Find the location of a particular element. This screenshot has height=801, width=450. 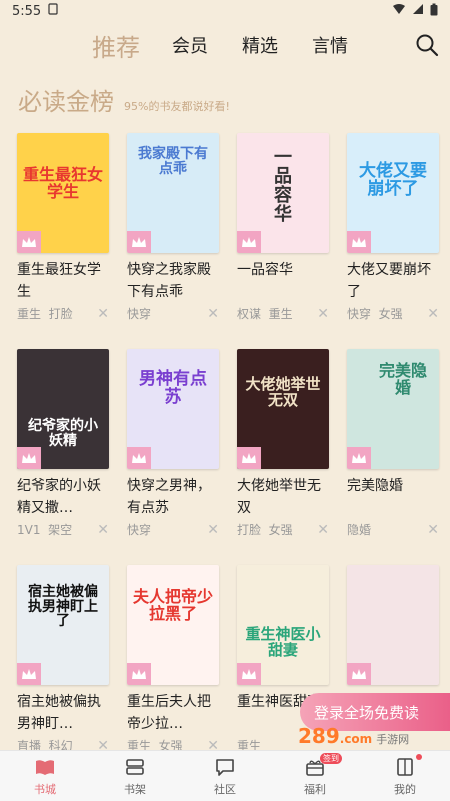

book-title: 完美隐婚 is located at coordinates (393, 497).